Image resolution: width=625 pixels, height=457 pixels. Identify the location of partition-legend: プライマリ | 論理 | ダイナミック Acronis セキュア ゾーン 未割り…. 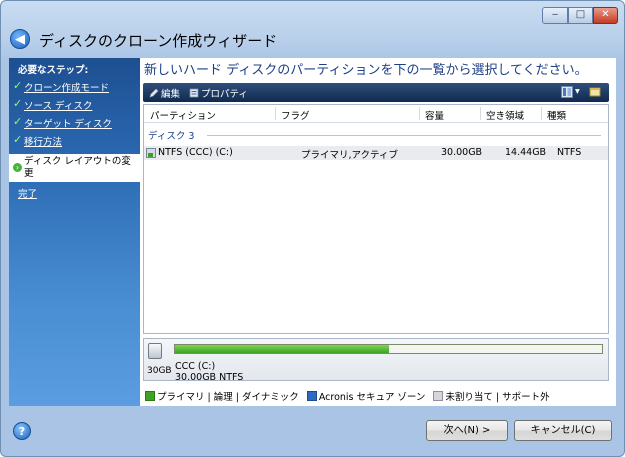
(347, 396).